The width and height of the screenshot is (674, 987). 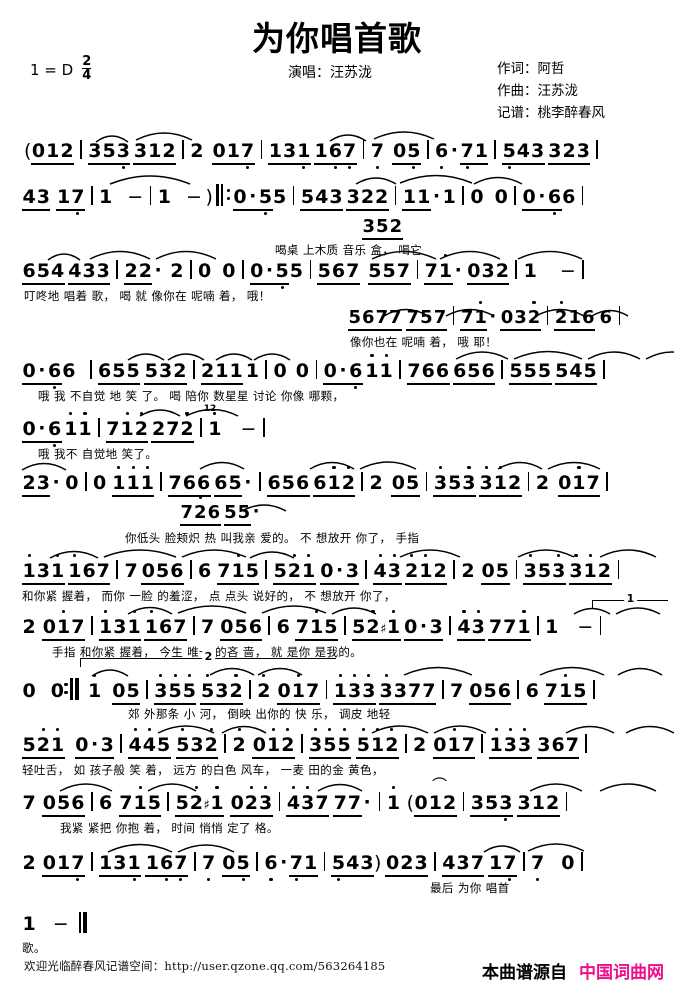 I want to click on note-row: 0 0 1 05 355 532 2 017 133 3377 7 056 6 715, so click(x=311, y=689).